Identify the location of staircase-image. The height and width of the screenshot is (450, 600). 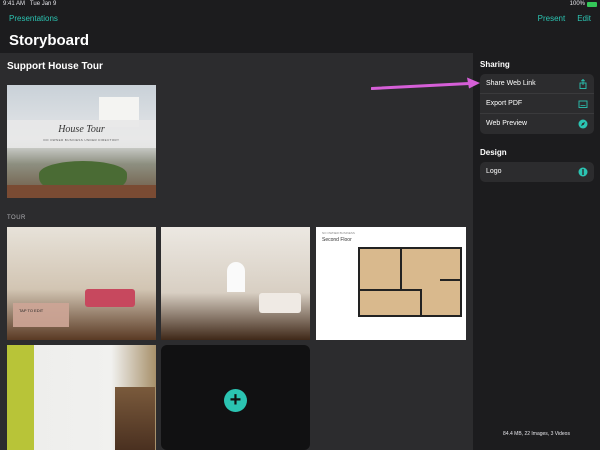
(135, 418).